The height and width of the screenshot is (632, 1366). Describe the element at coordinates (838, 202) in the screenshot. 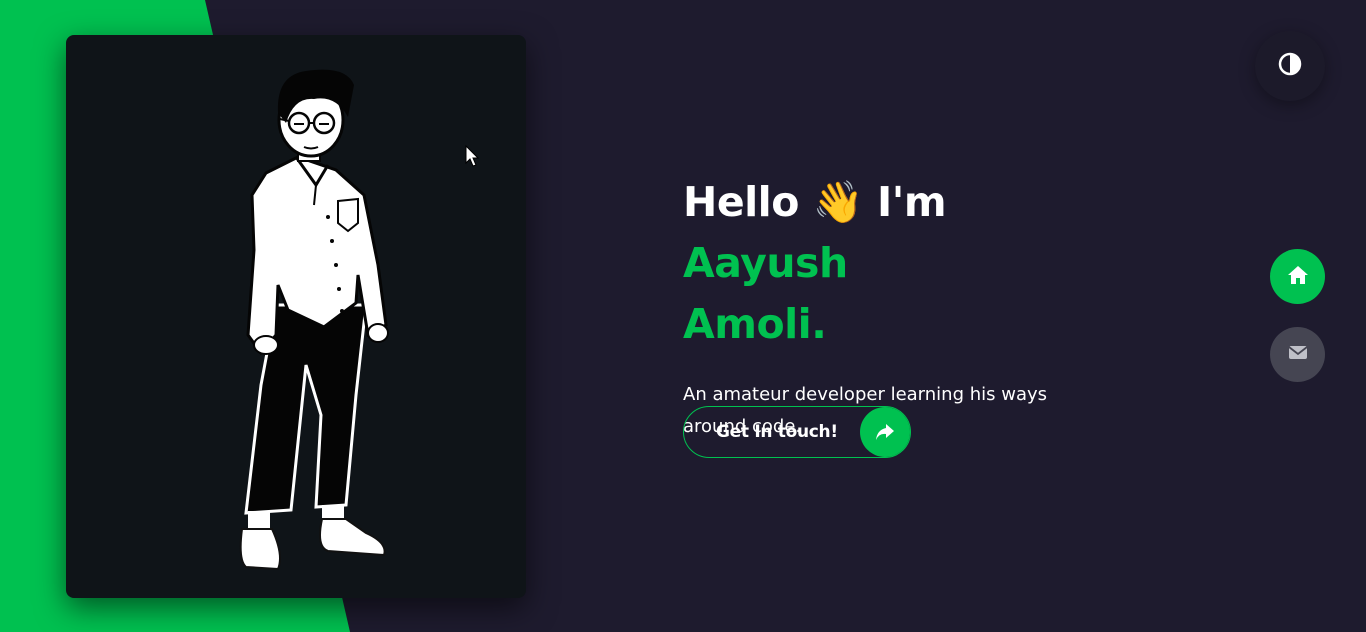

I see `wave-emoji: 👋` at that location.